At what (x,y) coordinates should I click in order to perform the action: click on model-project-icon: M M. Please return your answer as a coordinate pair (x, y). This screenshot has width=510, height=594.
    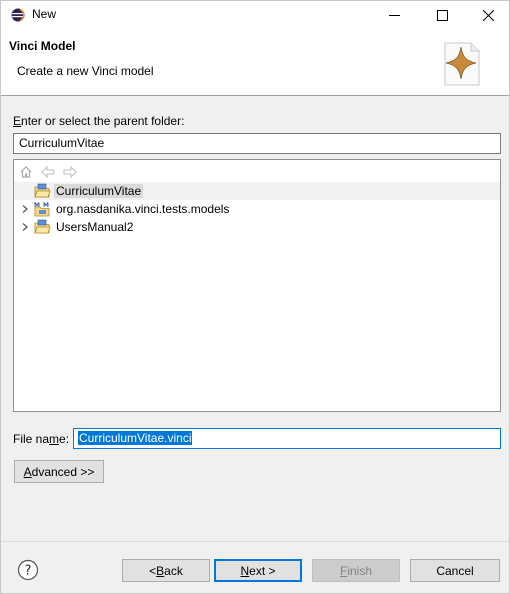
    Looking at the image, I should click on (42, 209).